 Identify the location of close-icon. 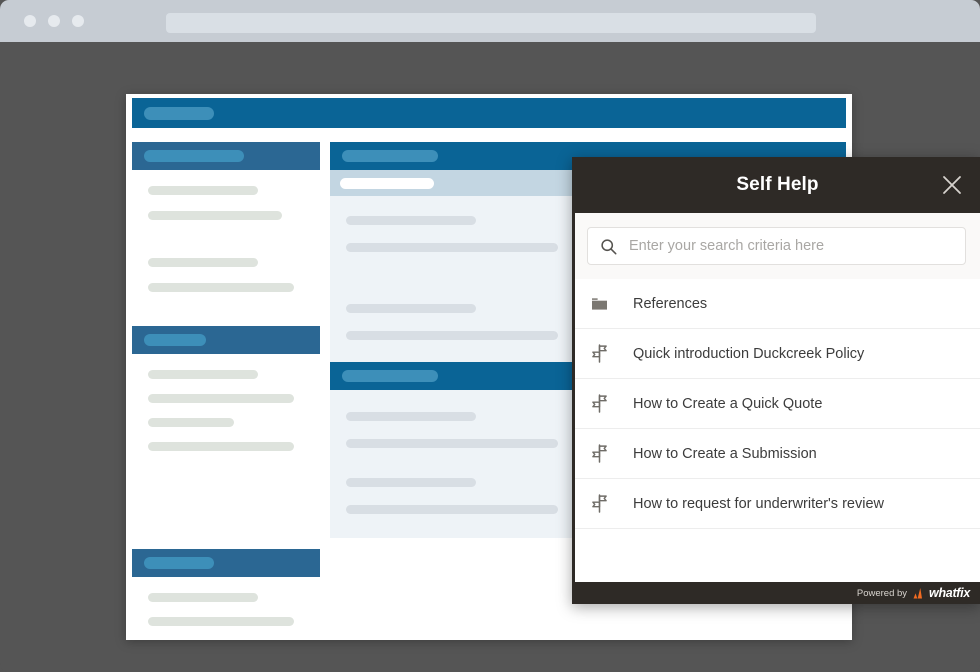
(952, 185).